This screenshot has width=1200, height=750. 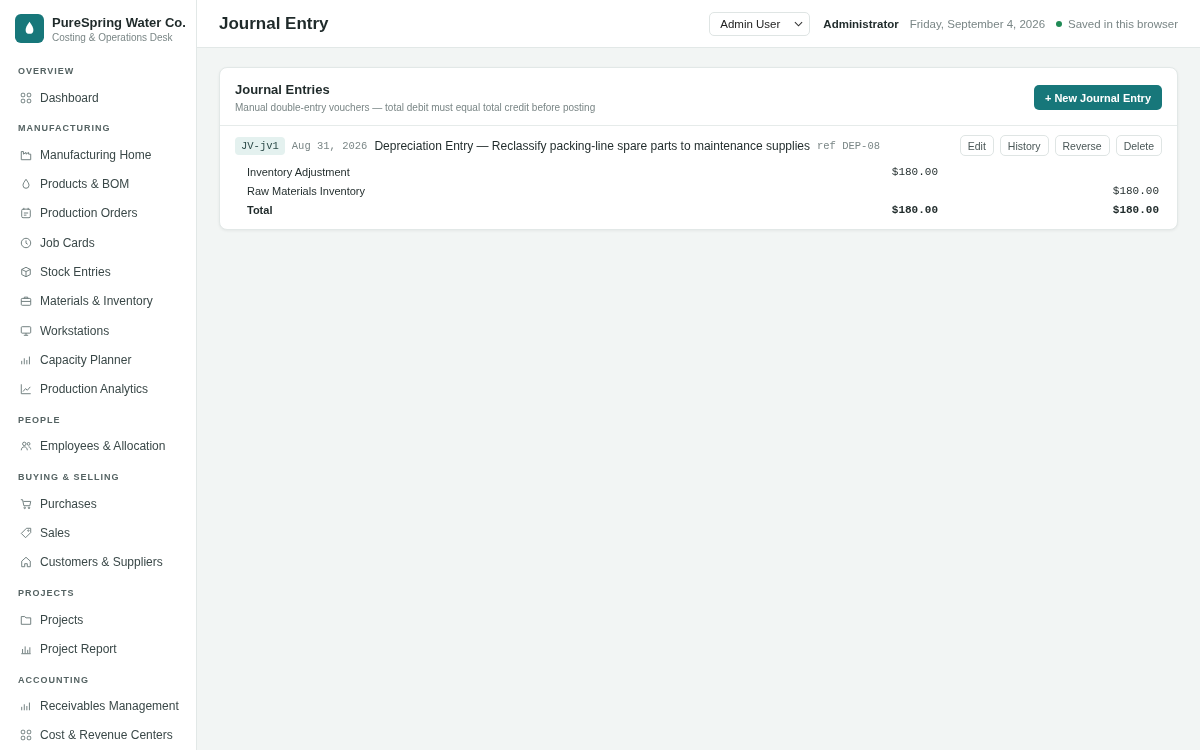 I want to click on home-icon, so click(x=26, y=562).